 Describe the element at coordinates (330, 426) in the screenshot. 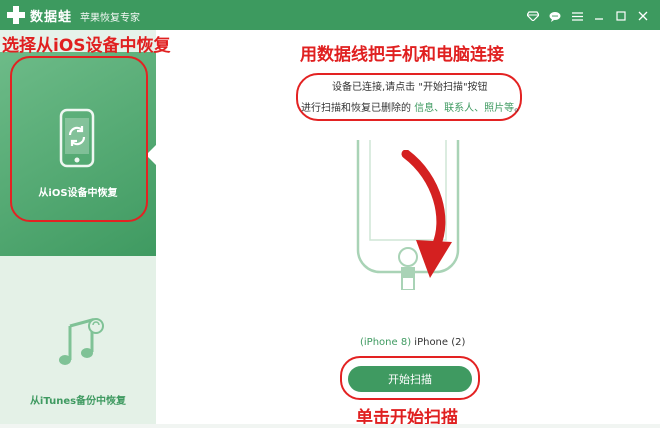

I see `bottom-divider` at that location.